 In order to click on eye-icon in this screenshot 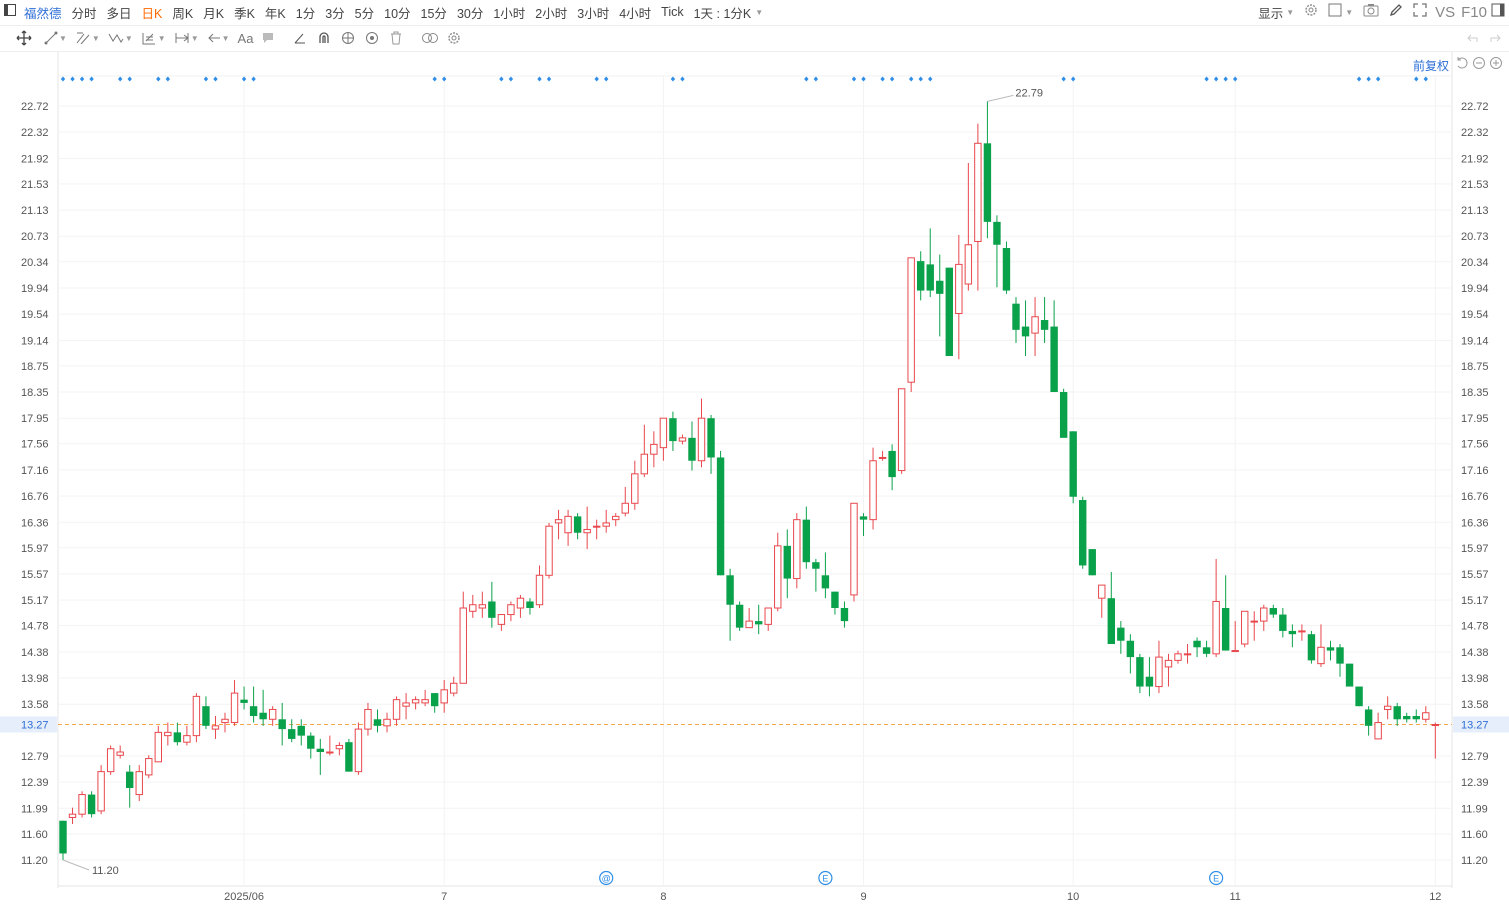, I will do `click(348, 38)`.